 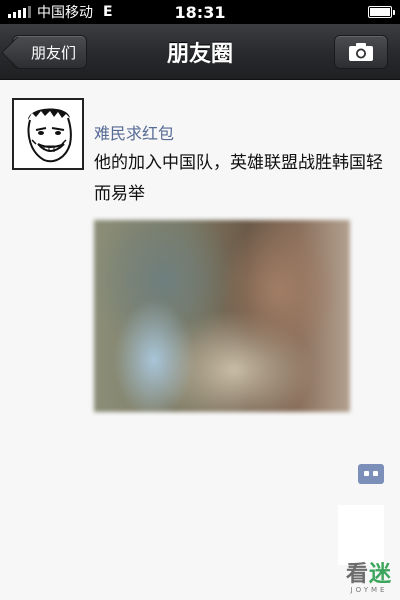 I want to click on signal-strength-icon, so click(x=19, y=12).